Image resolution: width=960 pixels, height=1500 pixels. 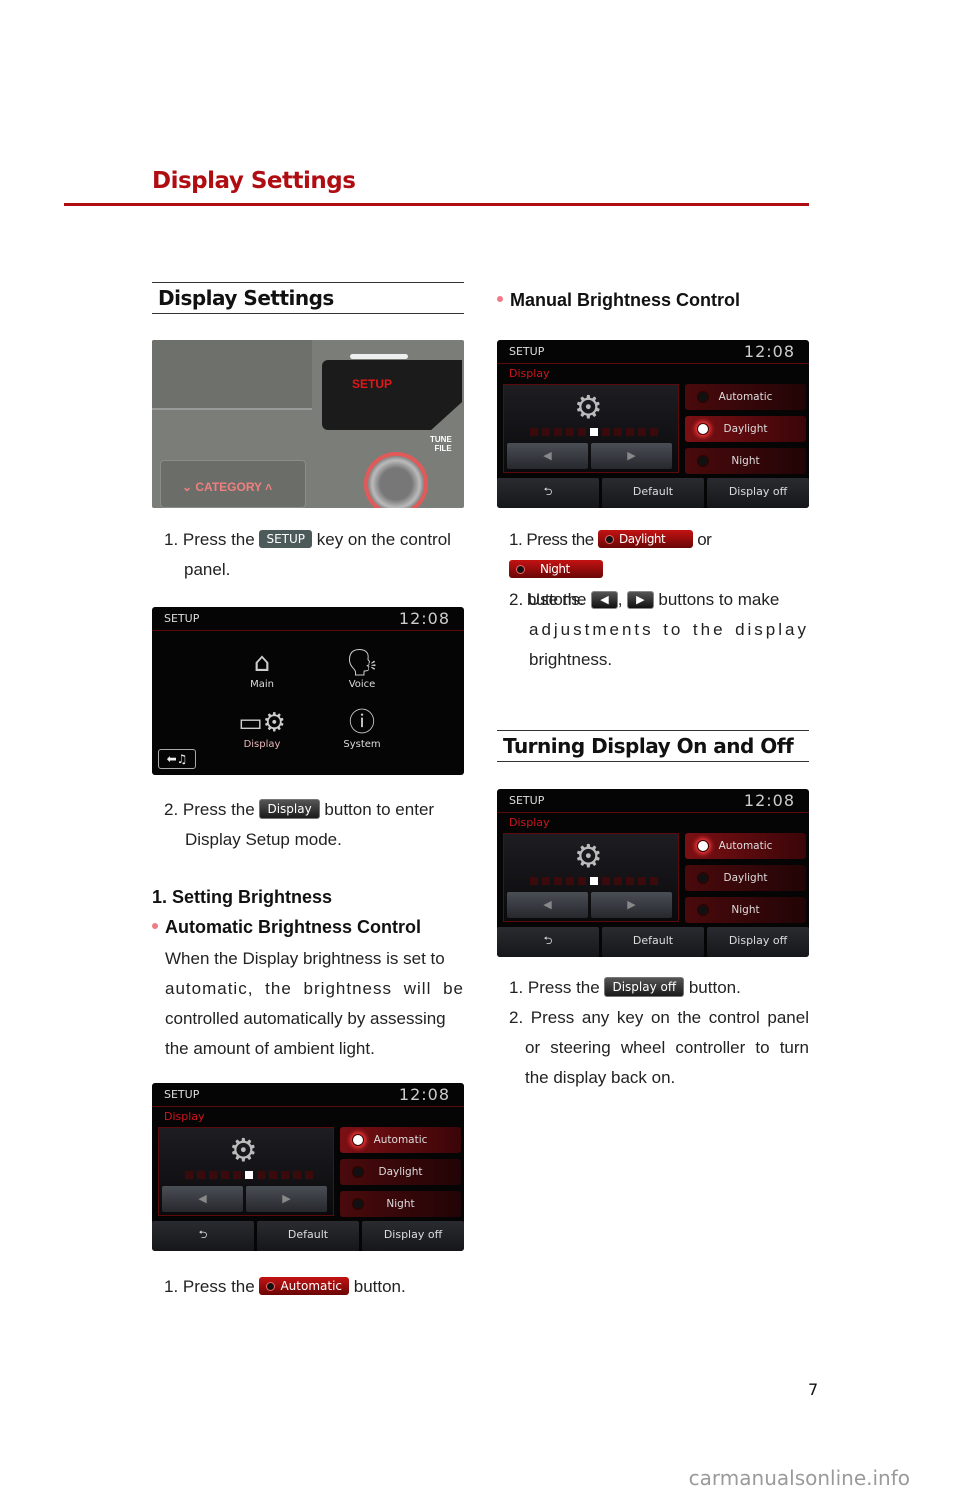 What do you see at coordinates (227, 487) in the screenshot?
I see `category-key: ⌄ CATEGORY ˄` at bounding box center [227, 487].